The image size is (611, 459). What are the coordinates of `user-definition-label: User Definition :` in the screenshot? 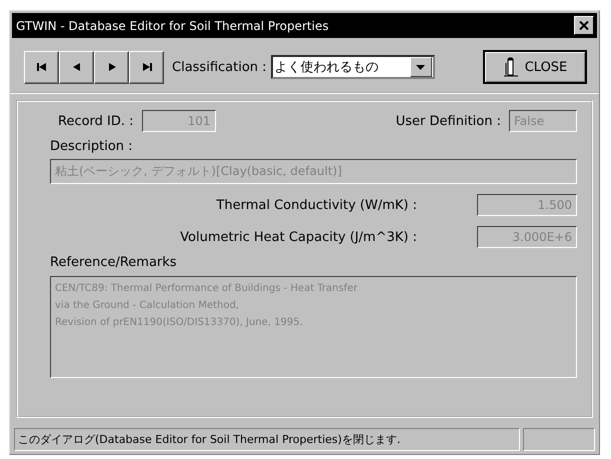 It's located at (448, 121).